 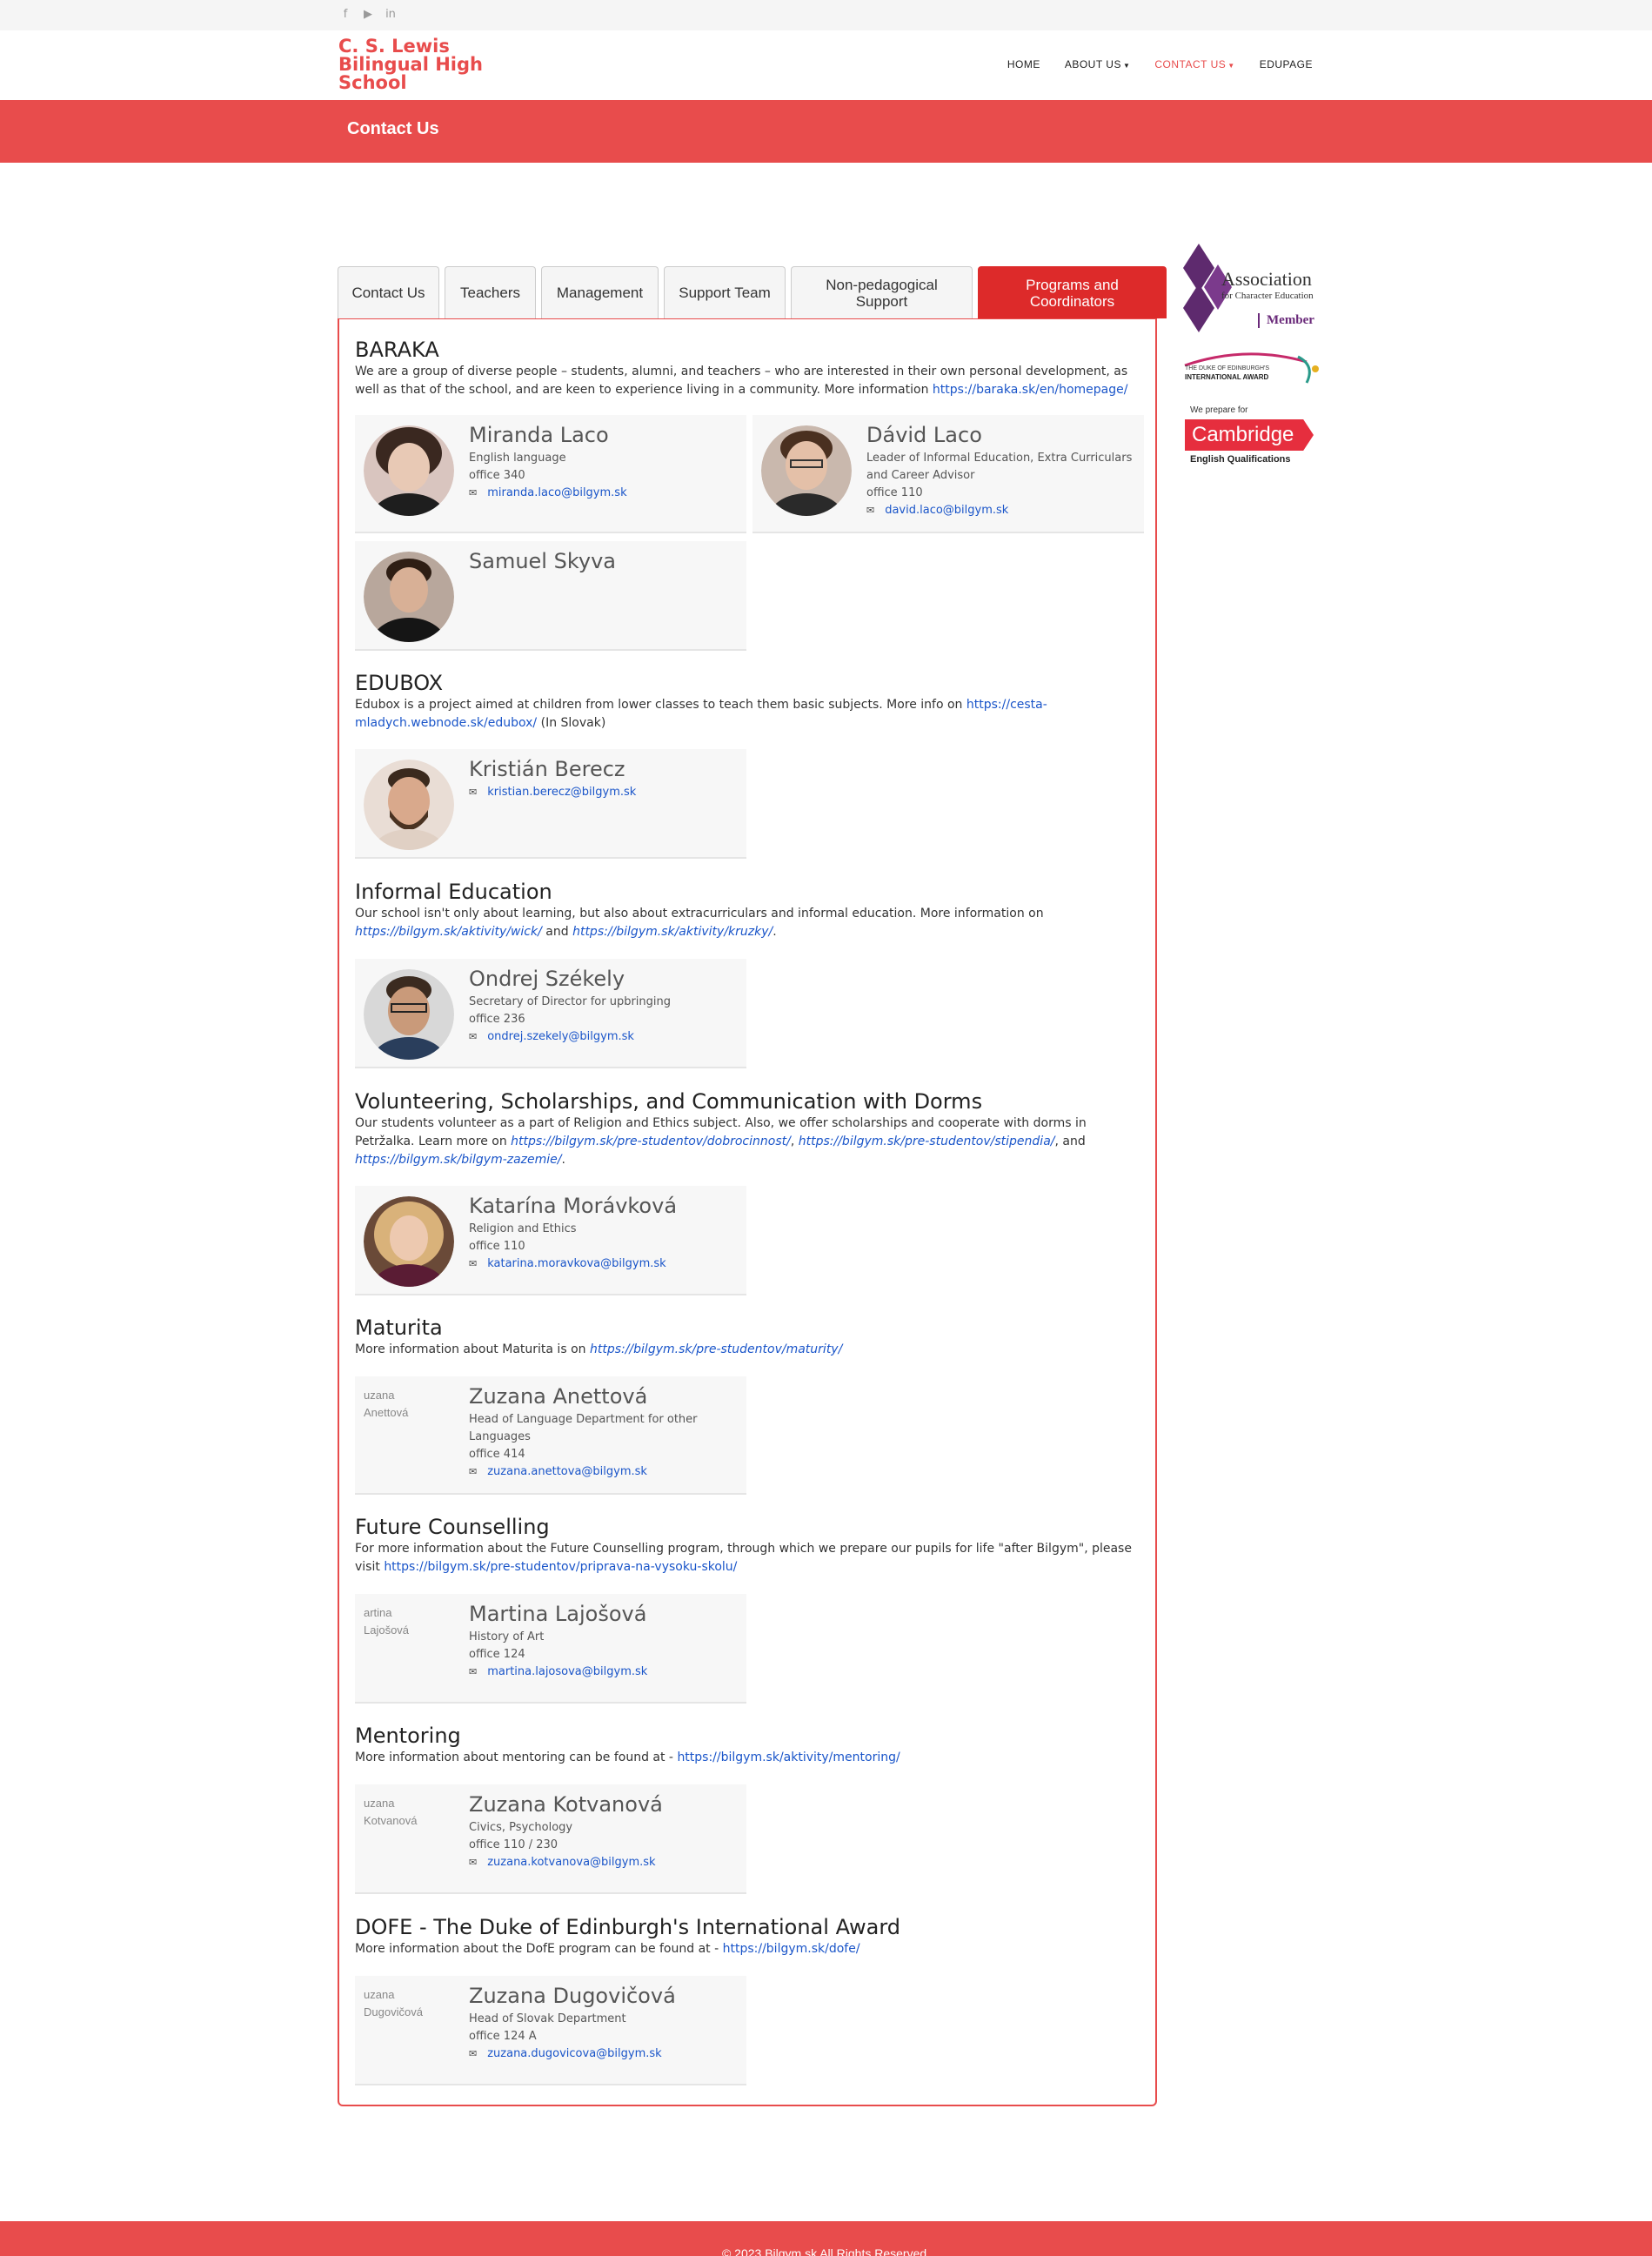 What do you see at coordinates (409, 2032) in the screenshot?
I see `avatar-broken-image: uzana Dugovičová` at bounding box center [409, 2032].